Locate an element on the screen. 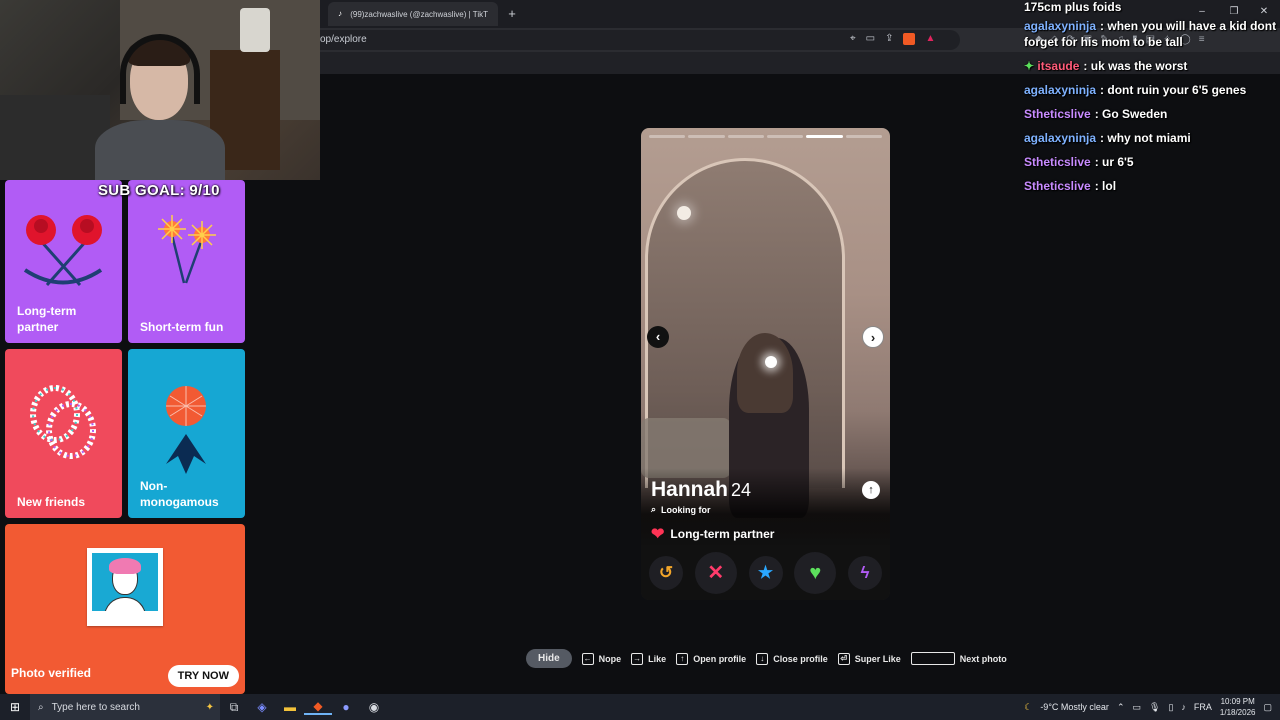 The image size is (1280, 720). task-view-icon: ⧉ is located at coordinates (234, 707).